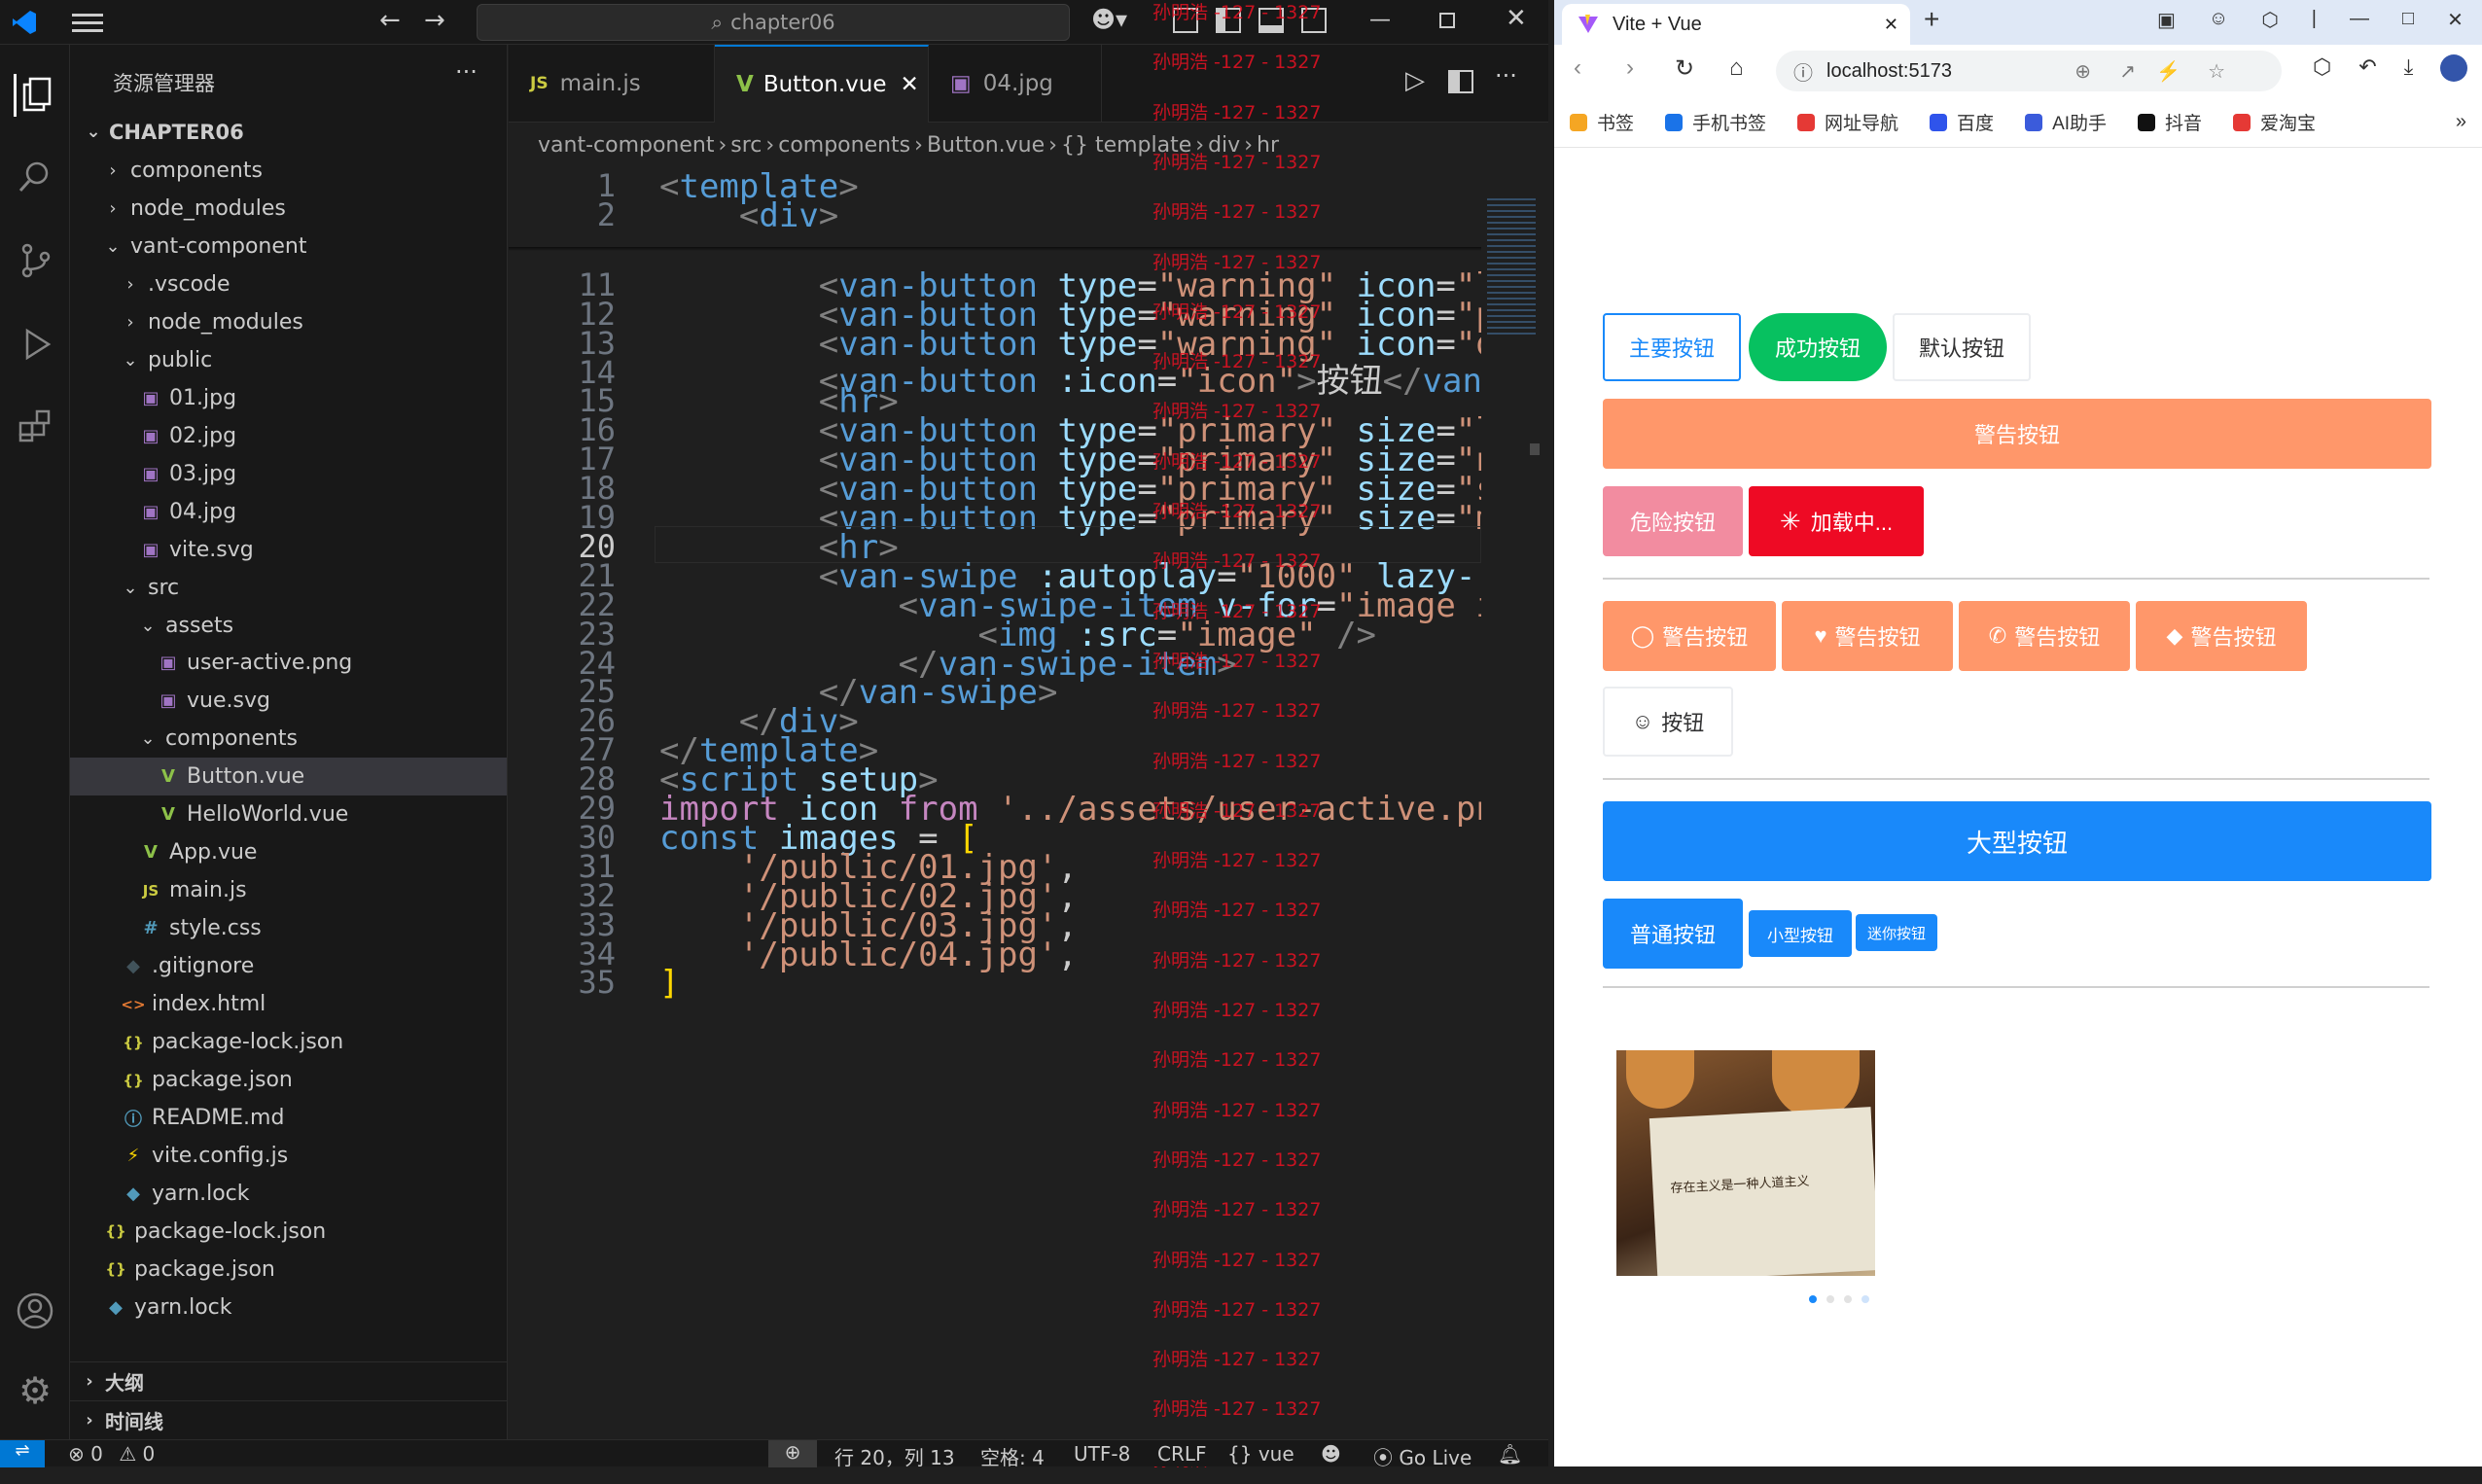 The width and height of the screenshot is (2482, 1484). Describe the element at coordinates (288, 360) in the screenshot. I see `tree-item: ⌄ public` at that location.